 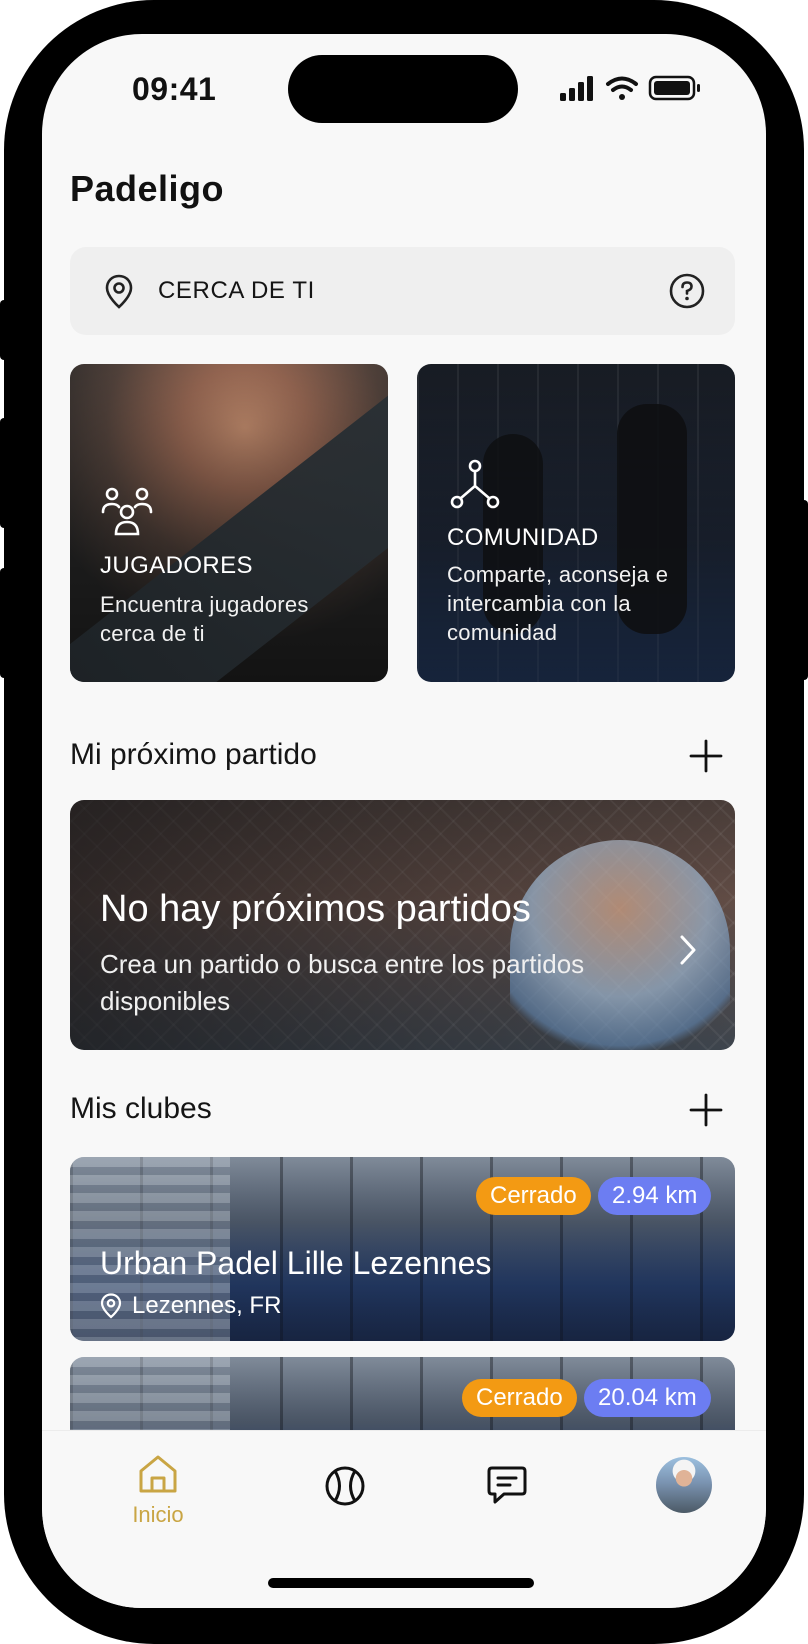 I want to click on tab-profile, so click(x=684, y=1485).